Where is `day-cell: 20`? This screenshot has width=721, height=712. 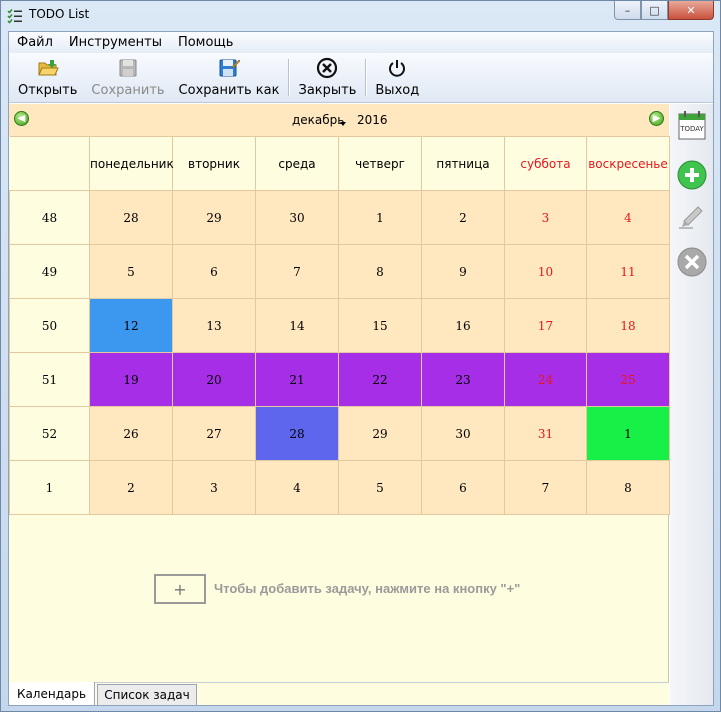 day-cell: 20 is located at coordinates (214, 379).